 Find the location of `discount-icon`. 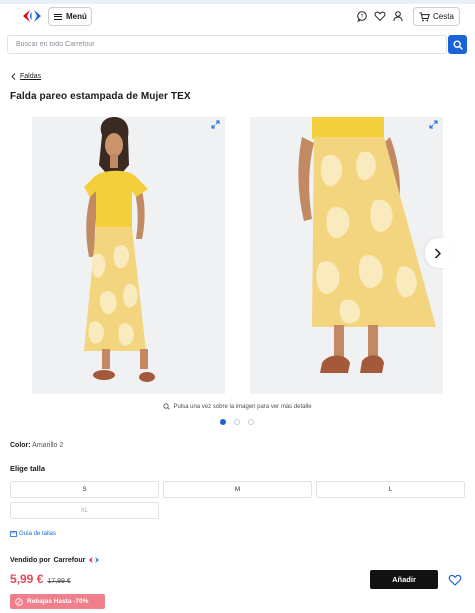

discount-icon is located at coordinates (19, 601).